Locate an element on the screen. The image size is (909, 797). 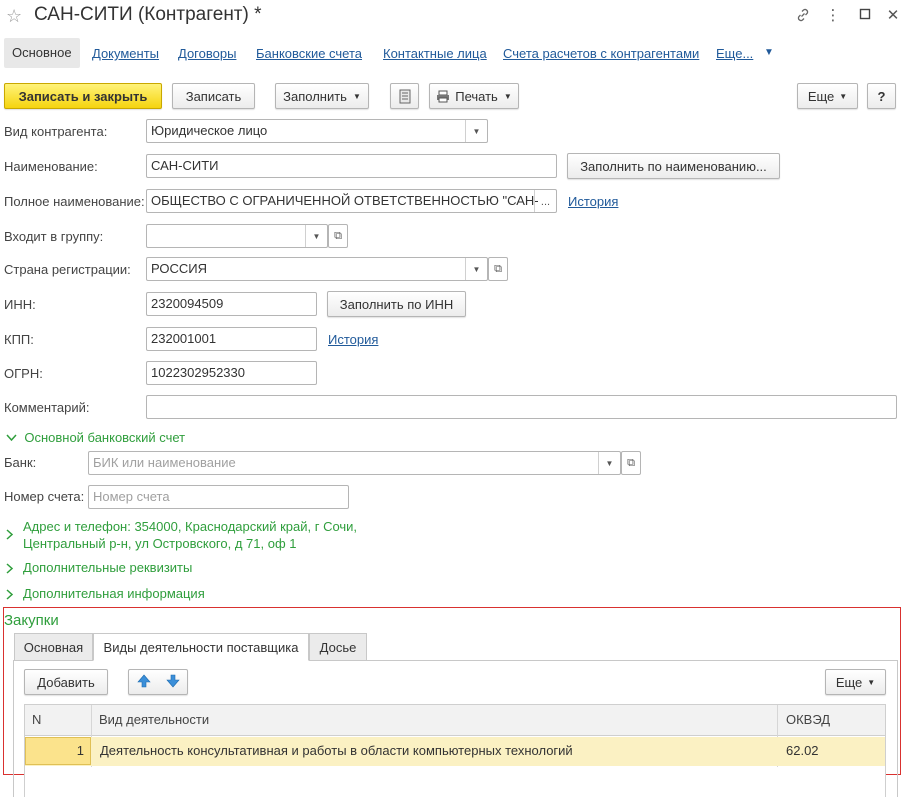
link-icon is located at coordinates (803, 16).